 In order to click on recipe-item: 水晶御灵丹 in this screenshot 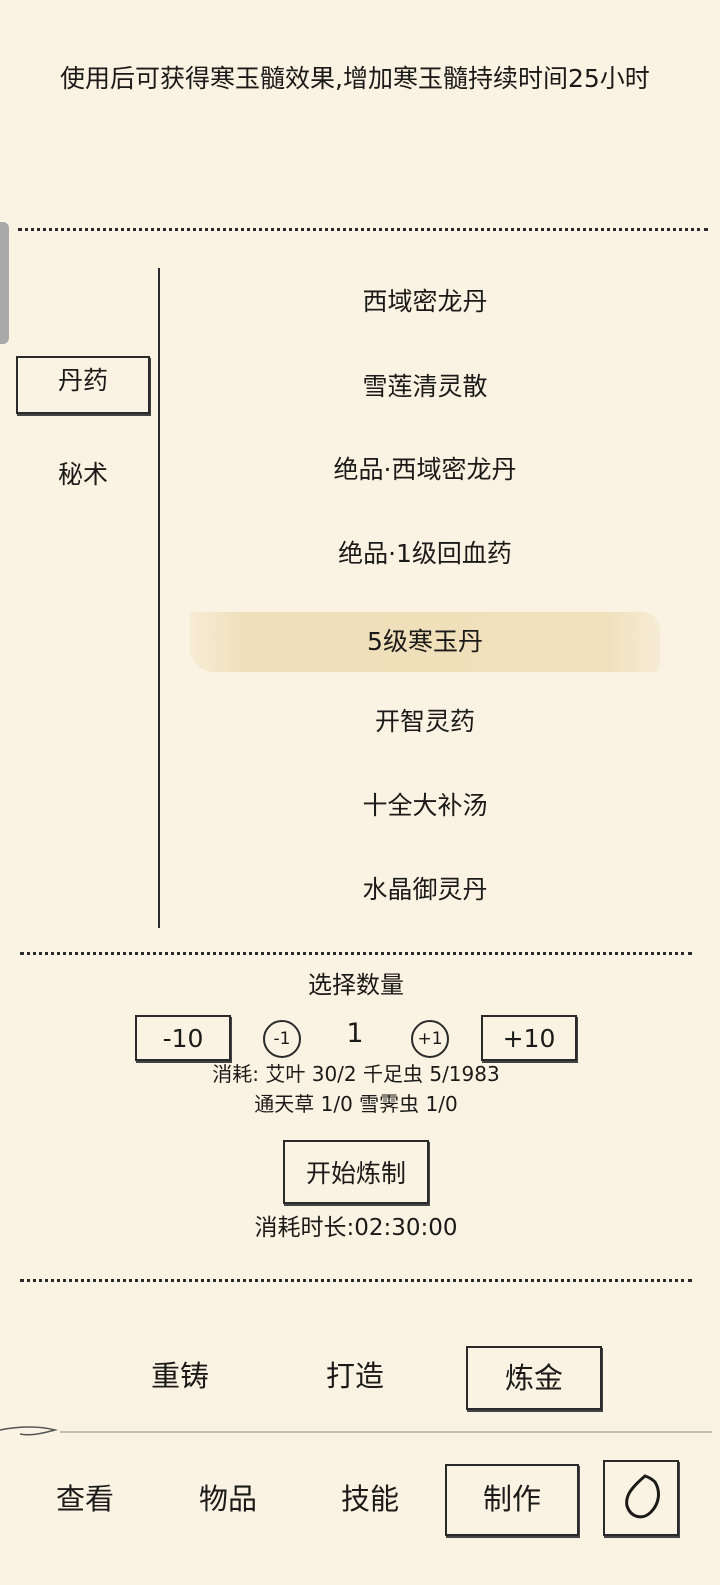, I will do `click(425, 890)`.